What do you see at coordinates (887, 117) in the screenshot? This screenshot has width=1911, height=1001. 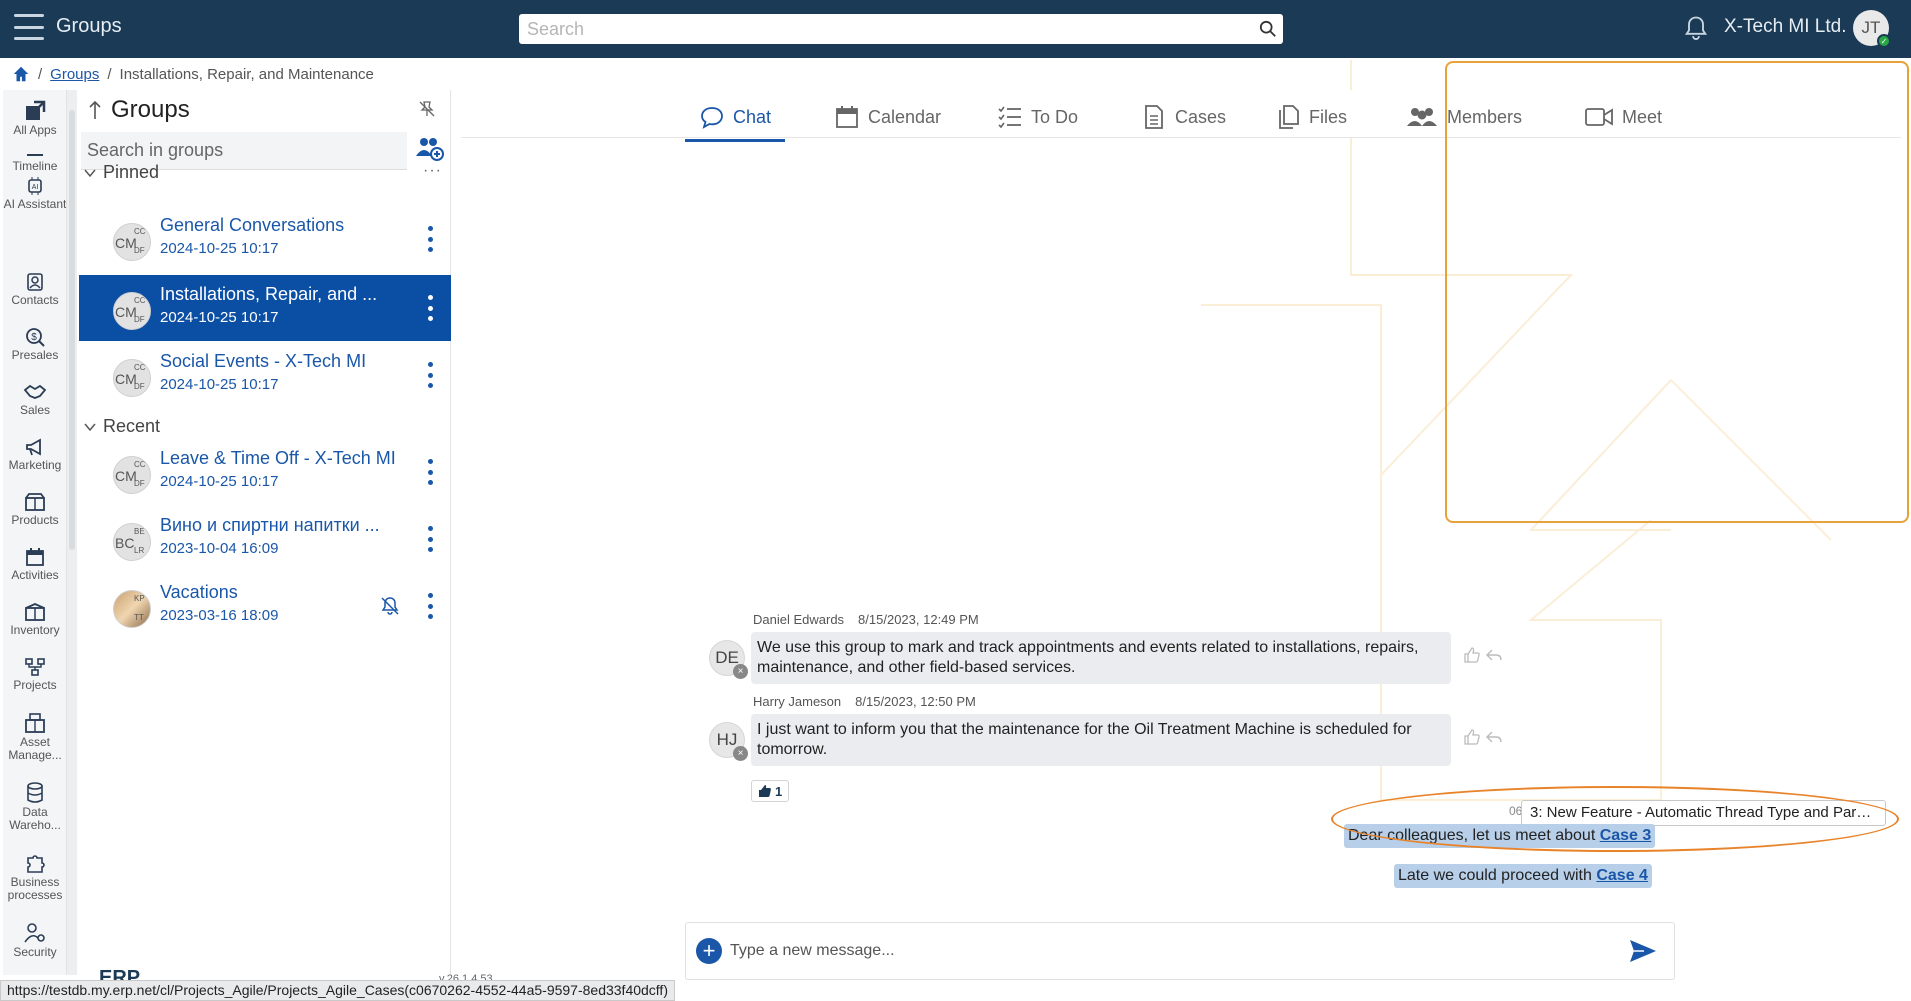 I see `tab-calendar: Calendar` at bounding box center [887, 117].